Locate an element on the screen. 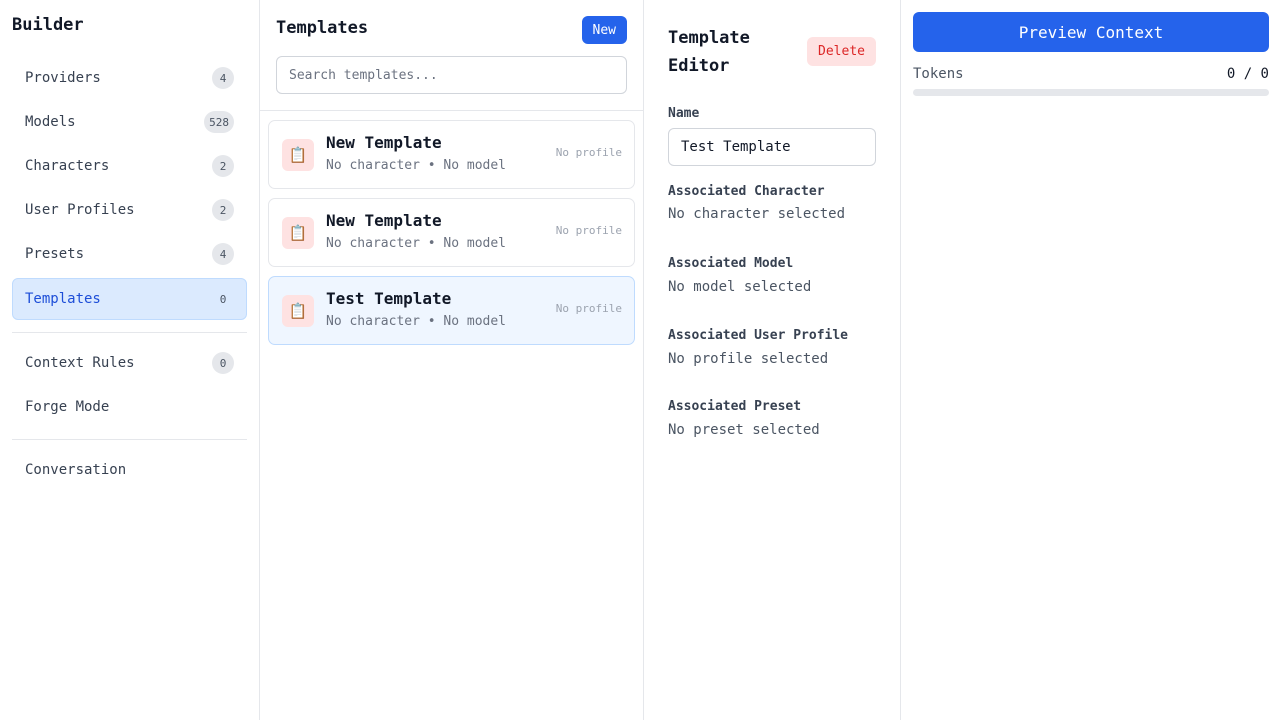 This screenshot has height=720, width=1280. sidebar-item-providers: Providers 4 is located at coordinates (129, 78).